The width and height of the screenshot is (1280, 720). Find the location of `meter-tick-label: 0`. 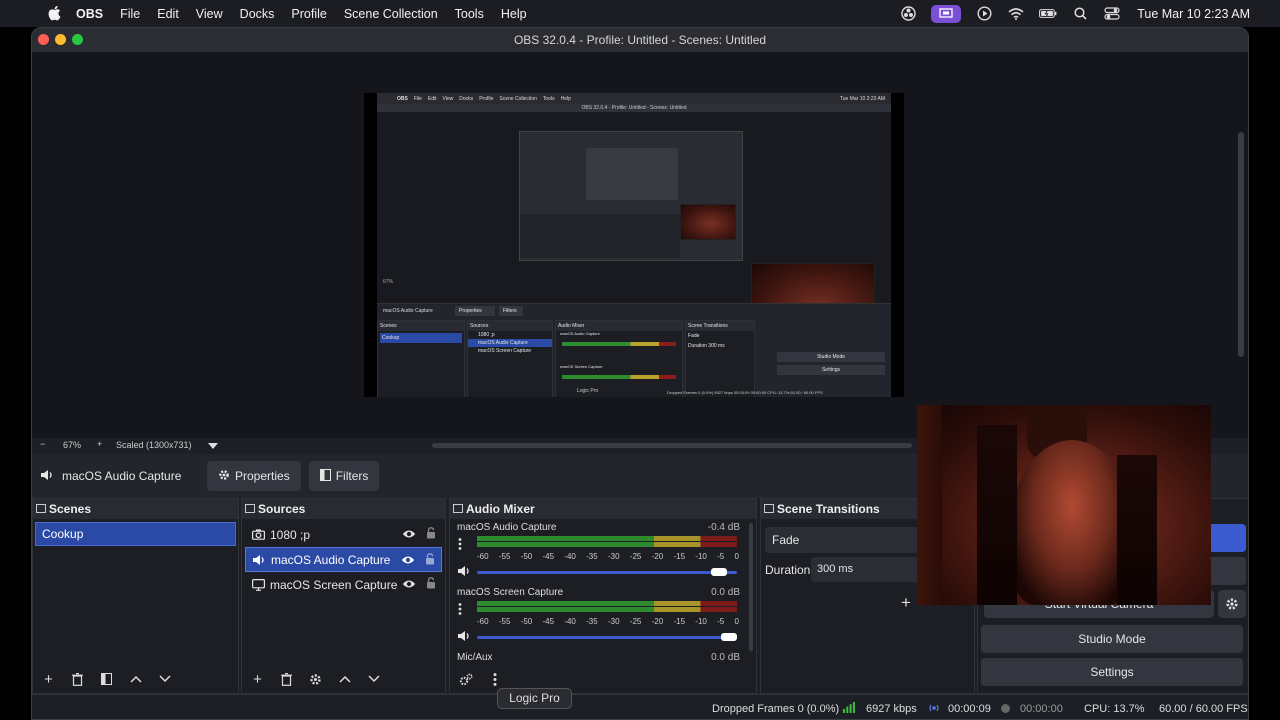

meter-tick-label: 0 is located at coordinates (736, 556).